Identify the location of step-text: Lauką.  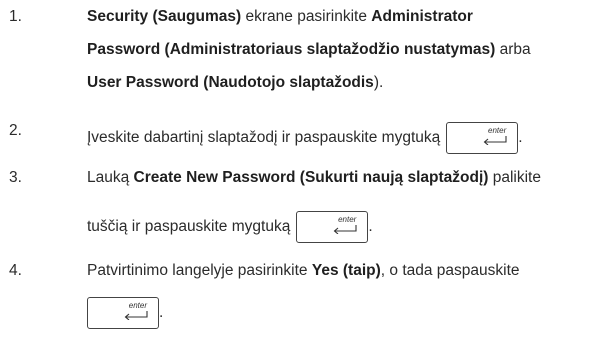
(110, 177).